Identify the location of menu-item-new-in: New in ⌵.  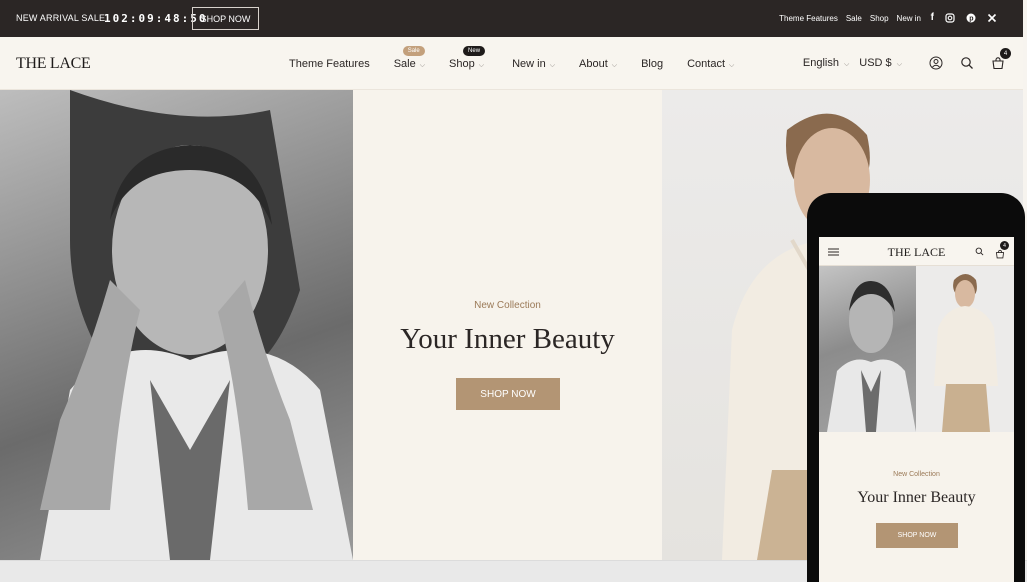
(533, 64).